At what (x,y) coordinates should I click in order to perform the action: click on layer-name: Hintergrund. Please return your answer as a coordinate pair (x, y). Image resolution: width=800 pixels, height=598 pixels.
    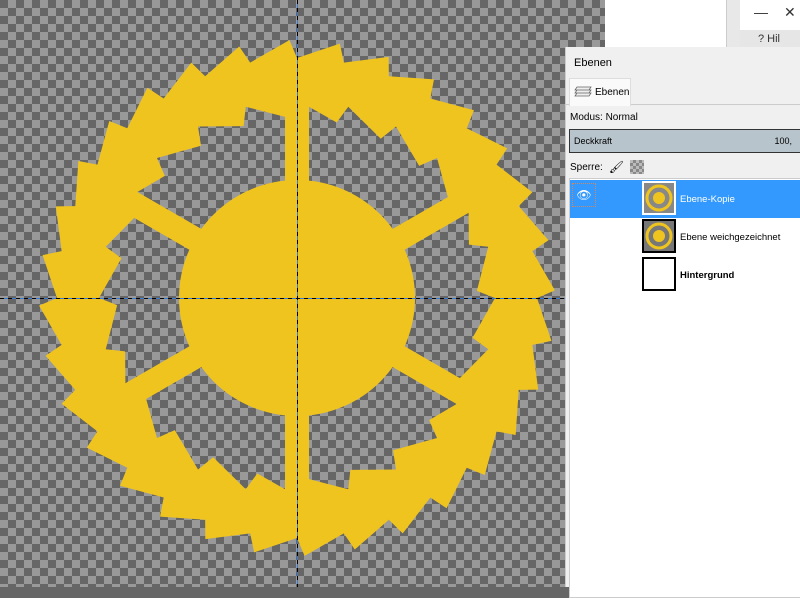
    Looking at the image, I should click on (707, 275).